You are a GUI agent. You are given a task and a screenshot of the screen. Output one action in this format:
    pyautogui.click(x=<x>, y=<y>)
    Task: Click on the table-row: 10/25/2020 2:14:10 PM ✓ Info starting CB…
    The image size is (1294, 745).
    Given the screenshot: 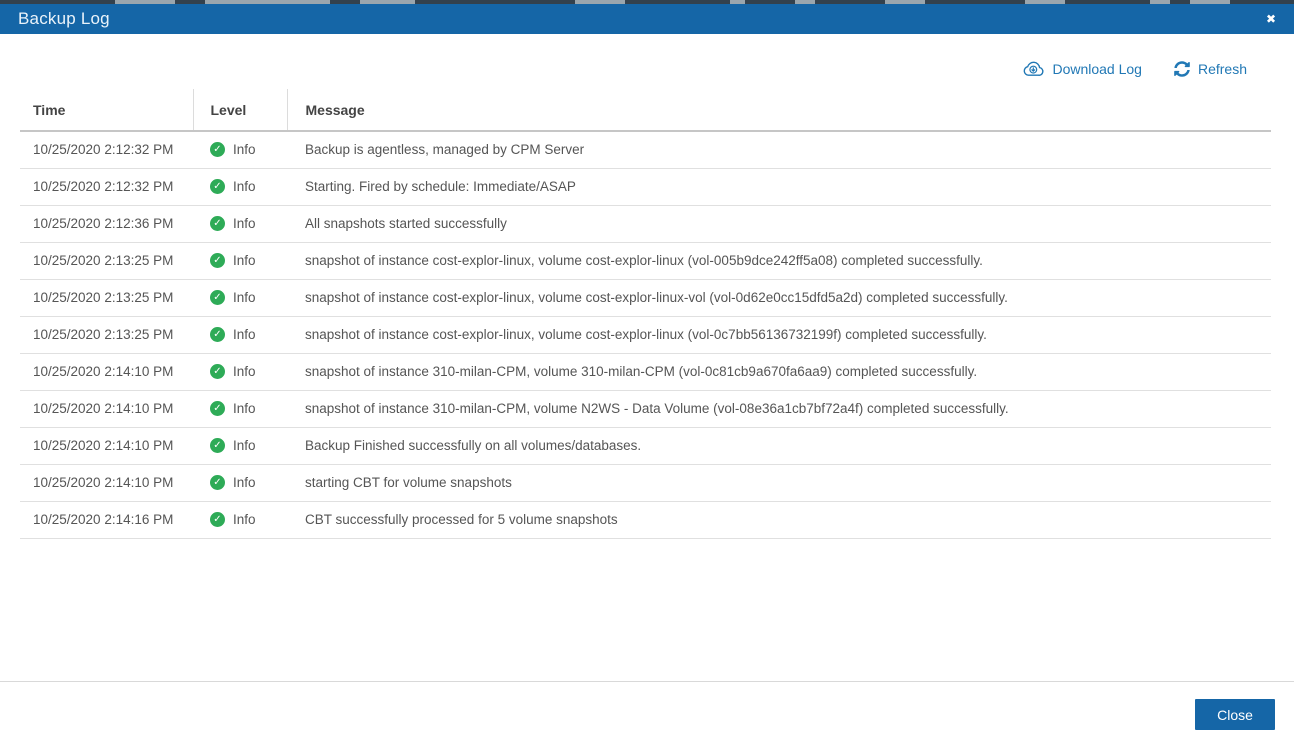 What is the action you would take?
    pyautogui.click(x=645, y=482)
    